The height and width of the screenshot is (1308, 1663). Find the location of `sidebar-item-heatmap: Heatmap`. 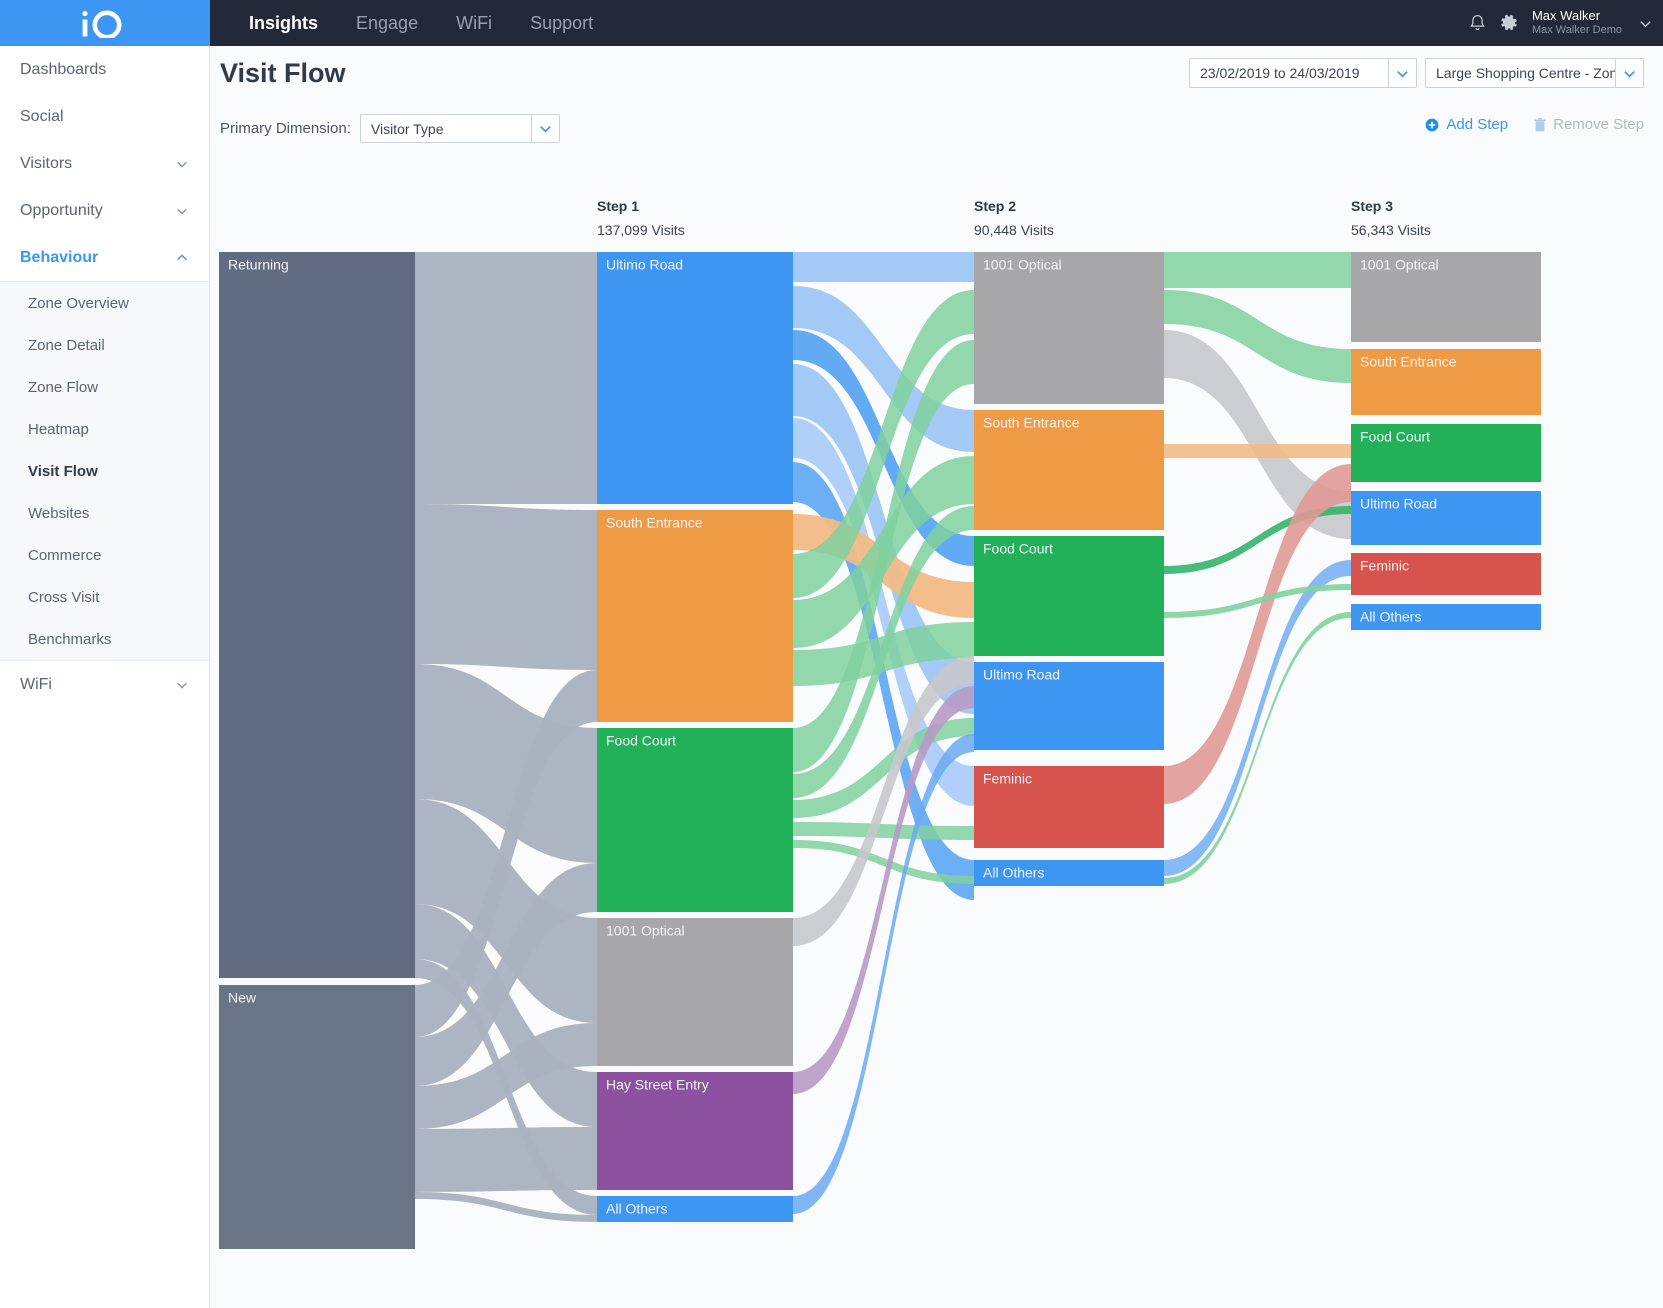

sidebar-item-heatmap: Heatmap is located at coordinates (104, 429).